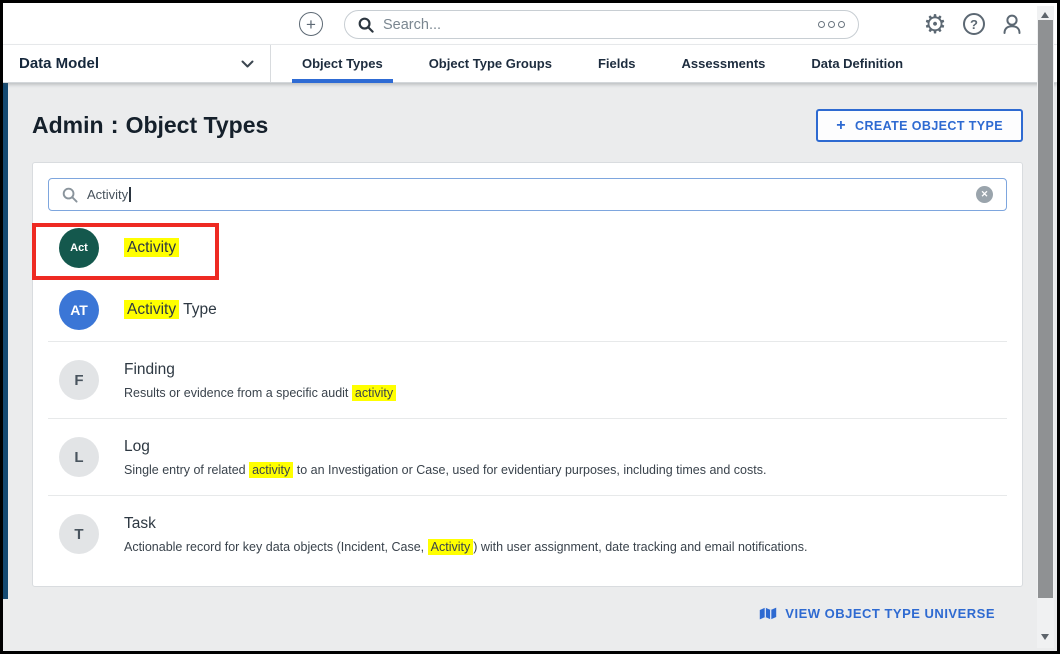  I want to click on kebab-horizontal-icon, so click(831, 24).